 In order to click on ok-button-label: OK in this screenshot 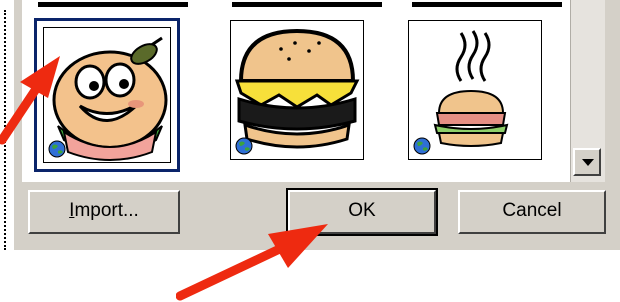, I will do `click(362, 210)`.